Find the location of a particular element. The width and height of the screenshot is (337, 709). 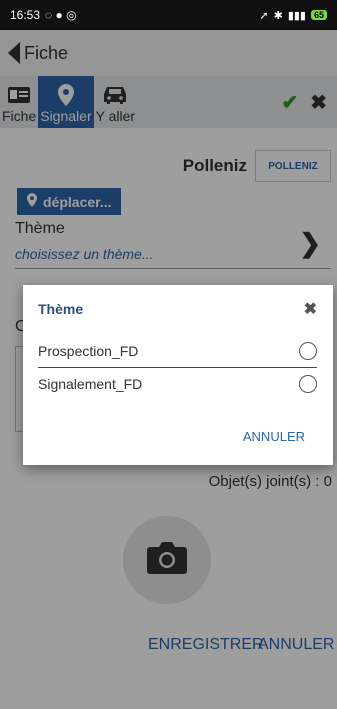

theme-option-prospection: Prospection_FD is located at coordinates (177, 351).